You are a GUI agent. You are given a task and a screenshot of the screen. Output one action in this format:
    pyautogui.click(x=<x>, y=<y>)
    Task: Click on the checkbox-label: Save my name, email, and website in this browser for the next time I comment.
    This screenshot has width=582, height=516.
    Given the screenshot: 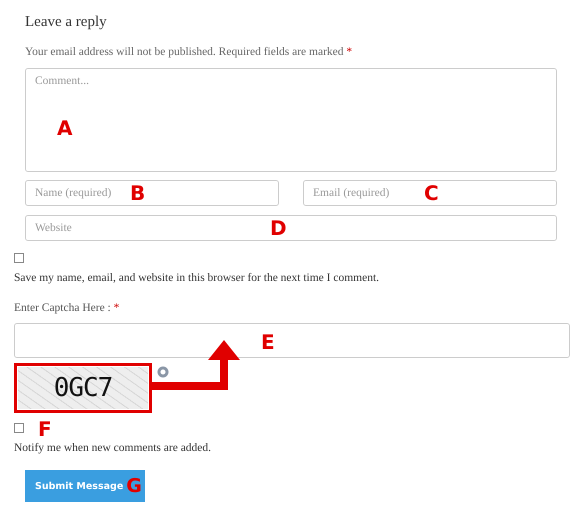 What is the action you would take?
    pyautogui.click(x=197, y=278)
    